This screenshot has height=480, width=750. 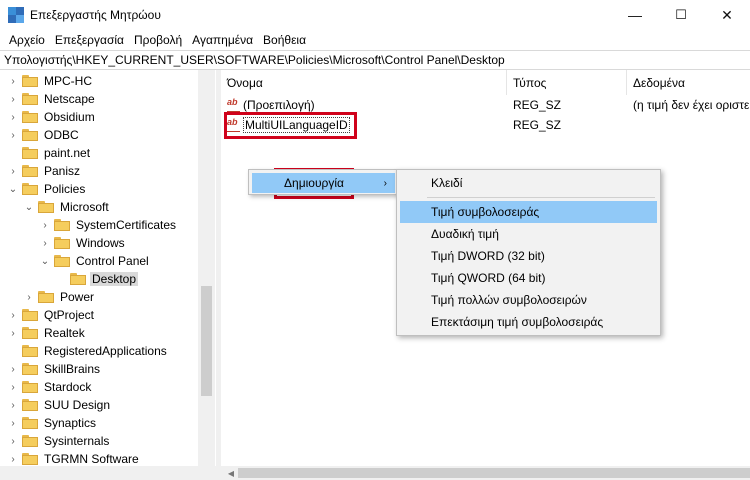 I want to click on tree-item: › ODBC, so click(x=44, y=135).